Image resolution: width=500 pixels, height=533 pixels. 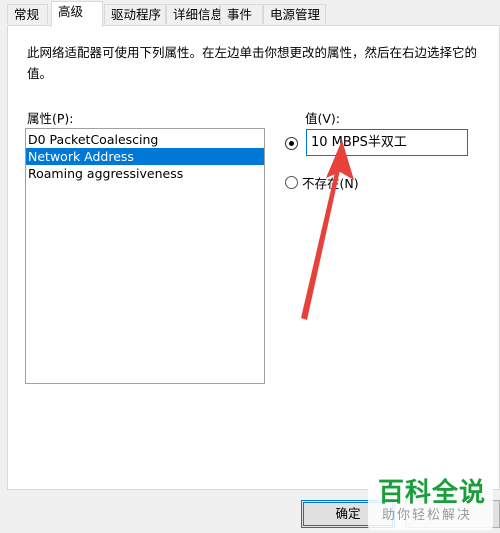 I want to click on value-label: 值(V):, so click(x=323, y=118).